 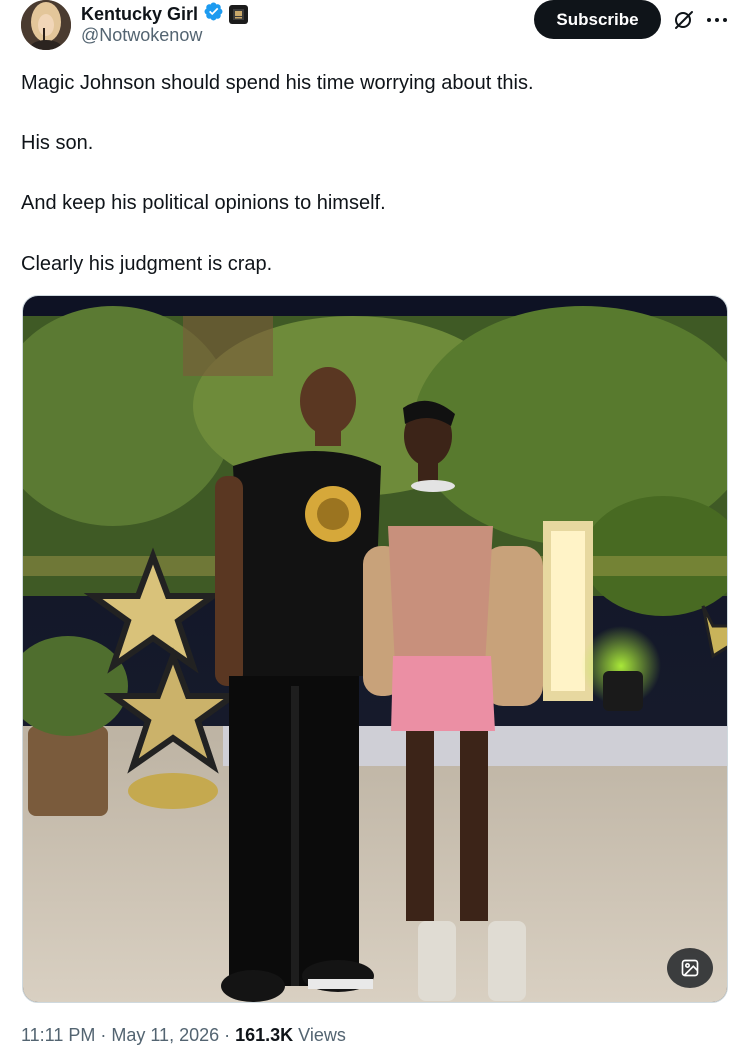 I want to click on display-name: Kentucky Girl, so click(x=139, y=14).